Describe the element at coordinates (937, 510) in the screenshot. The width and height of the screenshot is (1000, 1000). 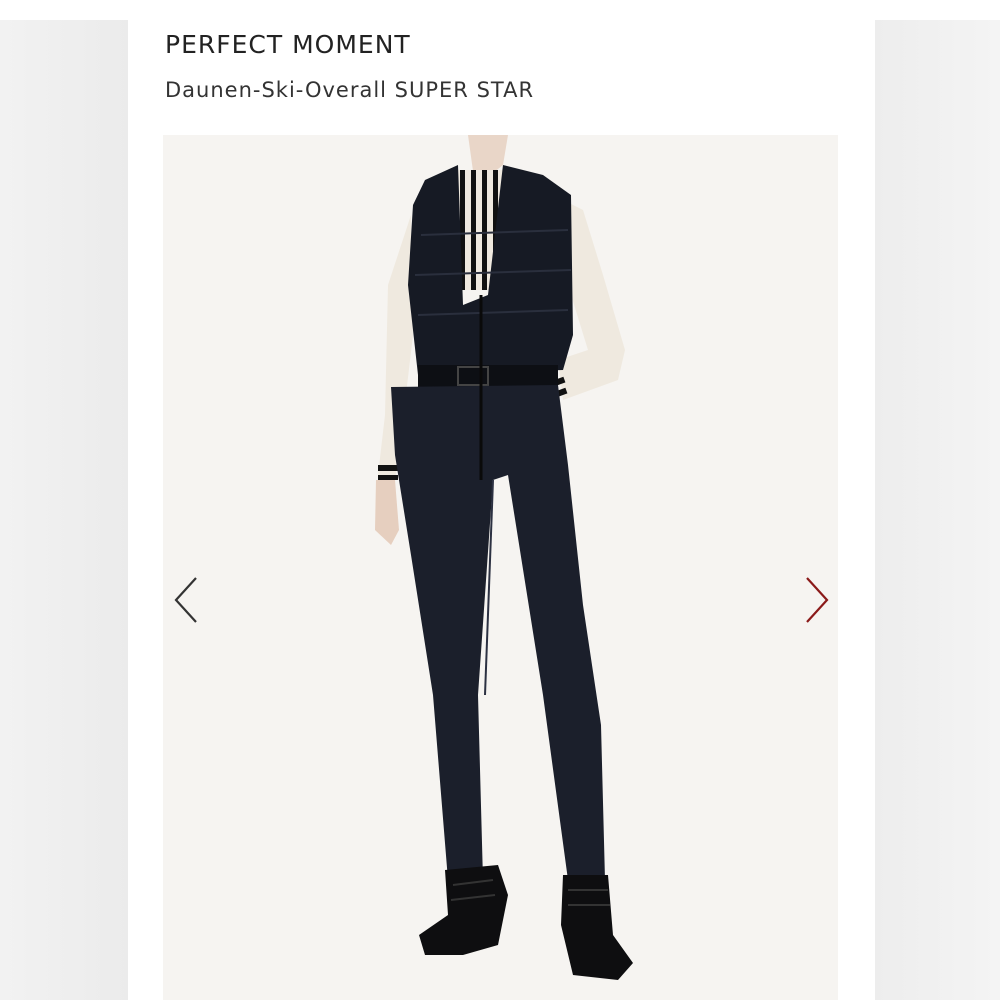
I see `background-panel-right` at that location.